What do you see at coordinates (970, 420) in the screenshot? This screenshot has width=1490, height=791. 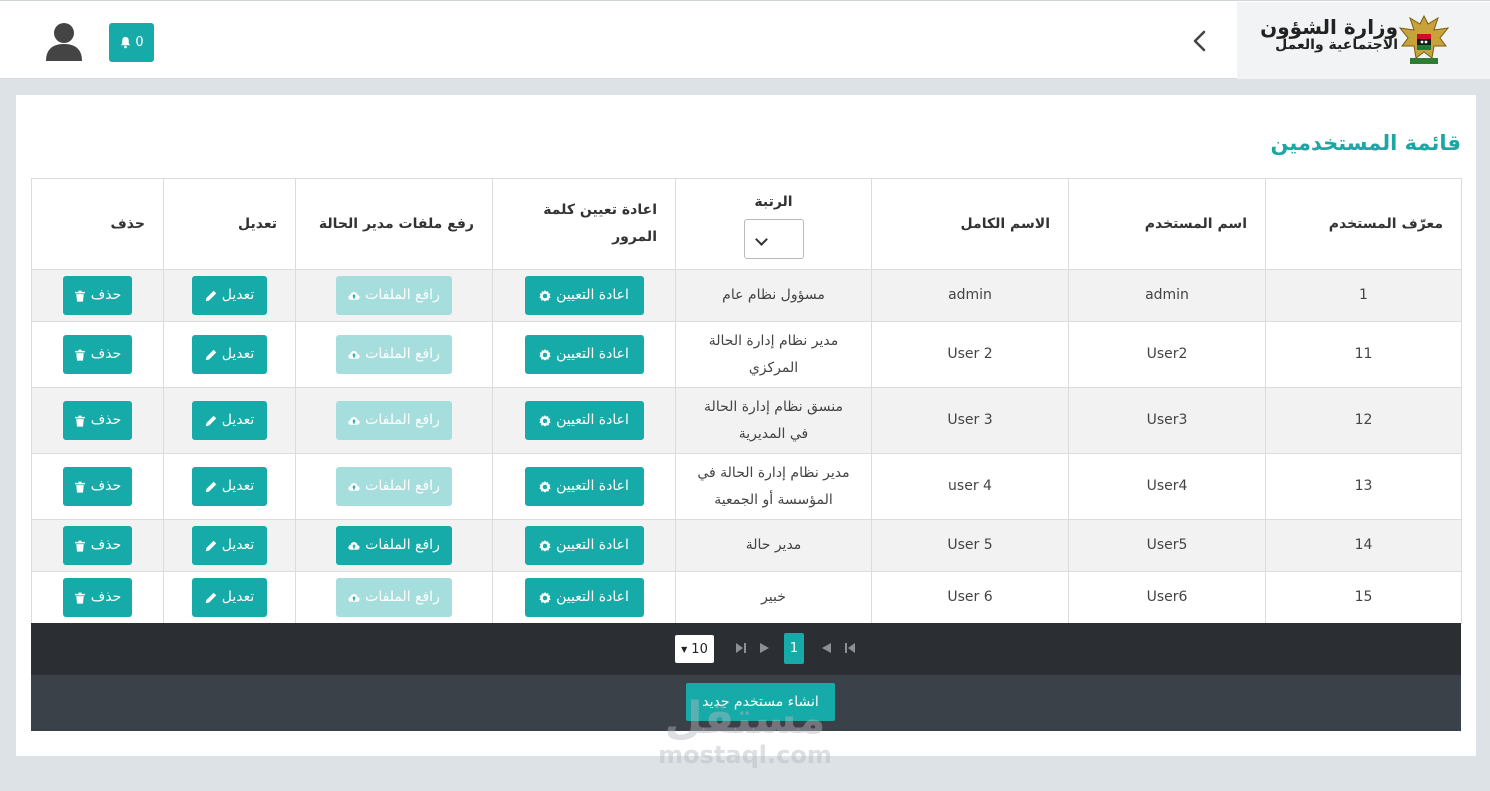 I see `cell-full-name: User 3` at bounding box center [970, 420].